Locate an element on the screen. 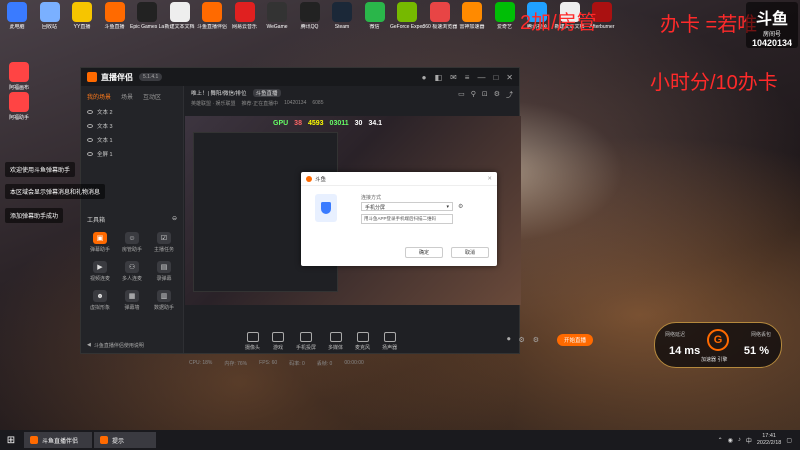  scene-tabs: 我的场景 场景 互动区 is located at coordinates (132, 95).